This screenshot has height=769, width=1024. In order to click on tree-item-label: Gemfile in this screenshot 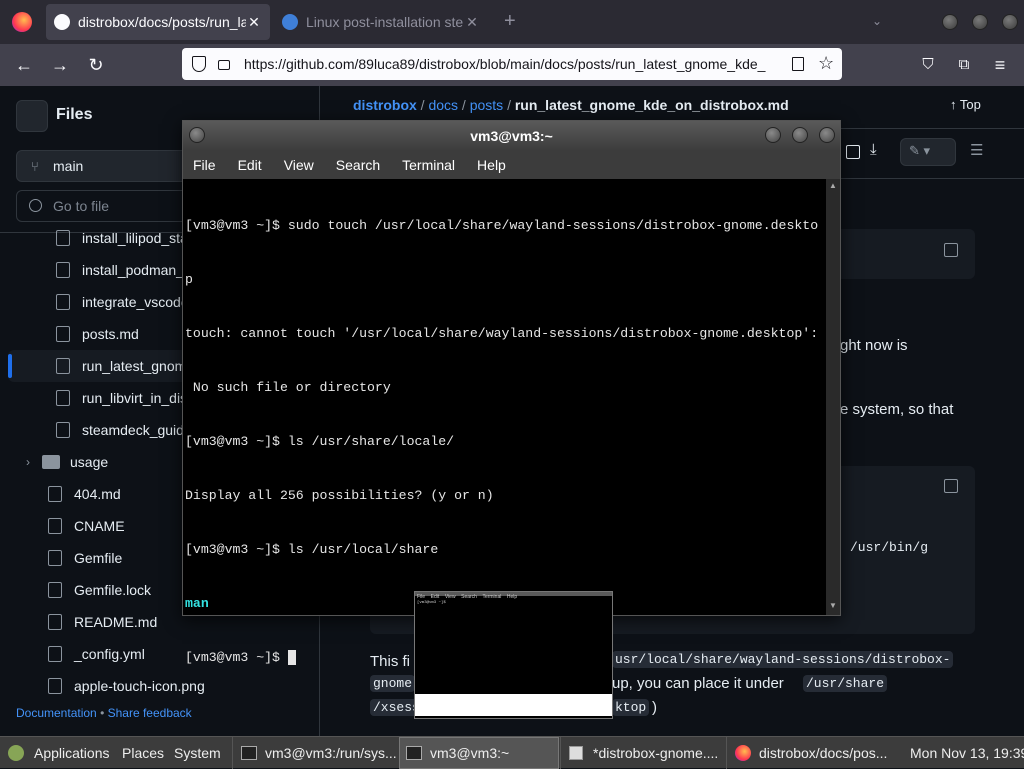, I will do `click(98, 558)`.